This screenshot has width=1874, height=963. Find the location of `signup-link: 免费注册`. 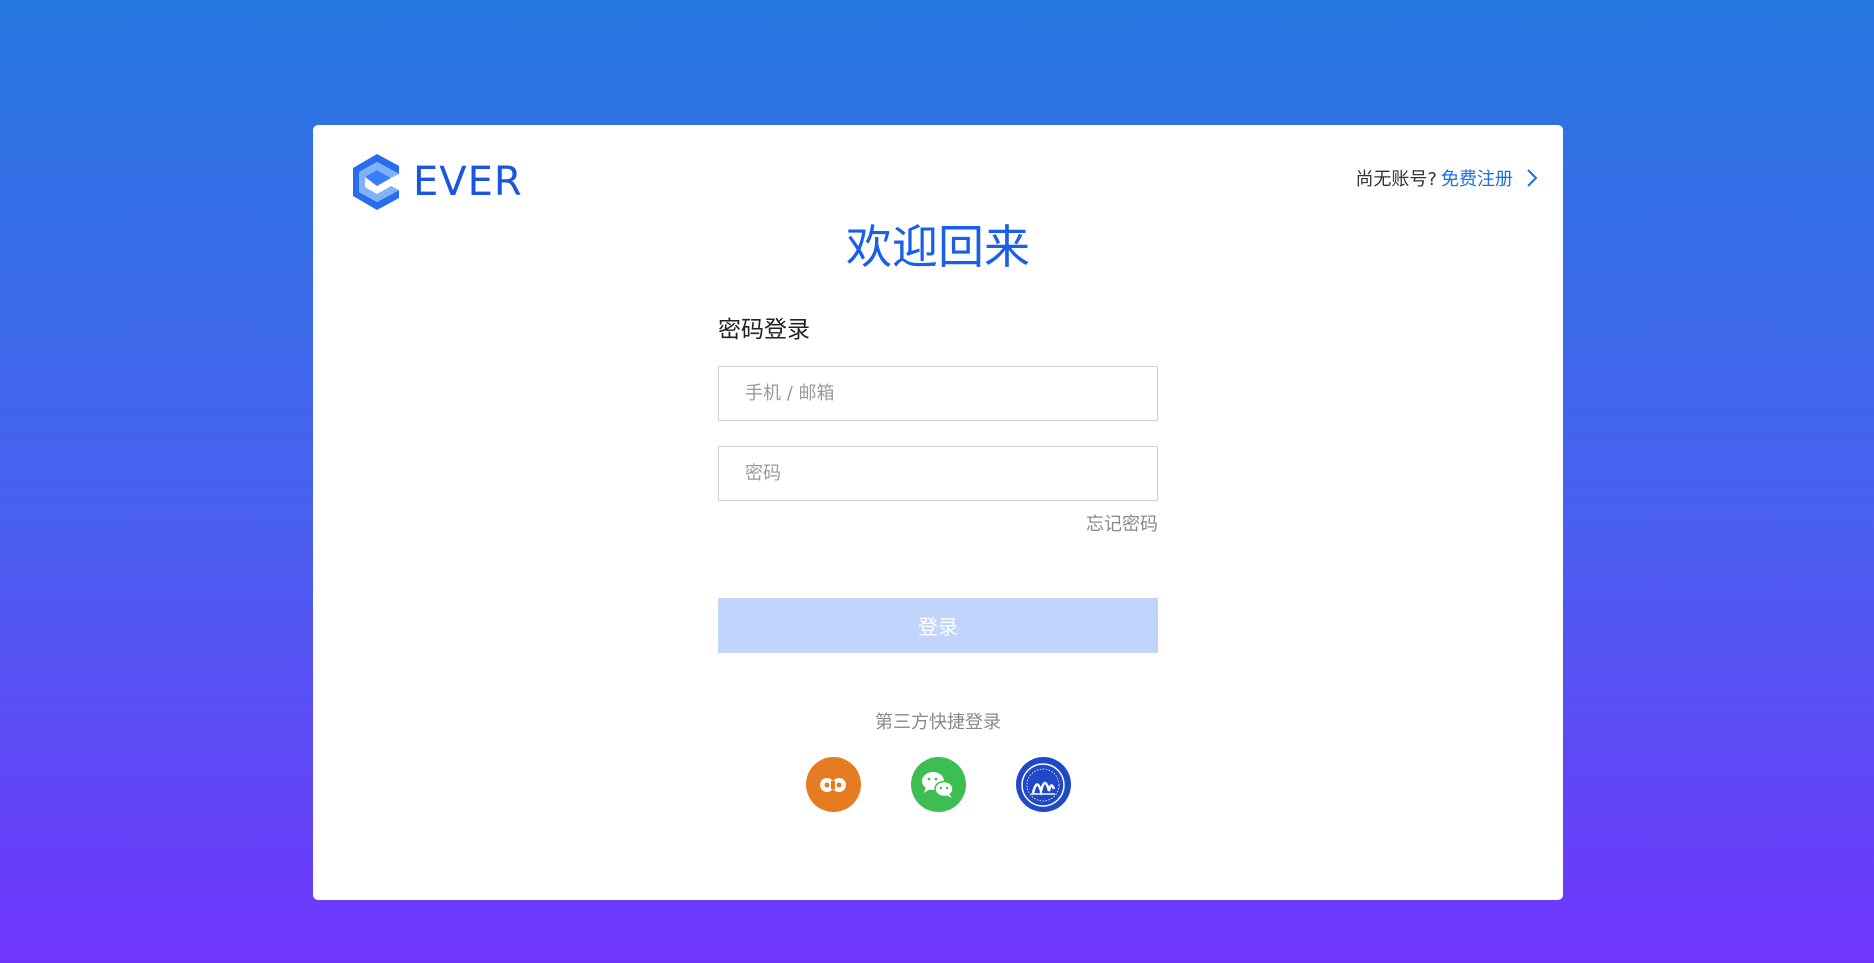

signup-link: 免费注册 is located at coordinates (1477, 178).